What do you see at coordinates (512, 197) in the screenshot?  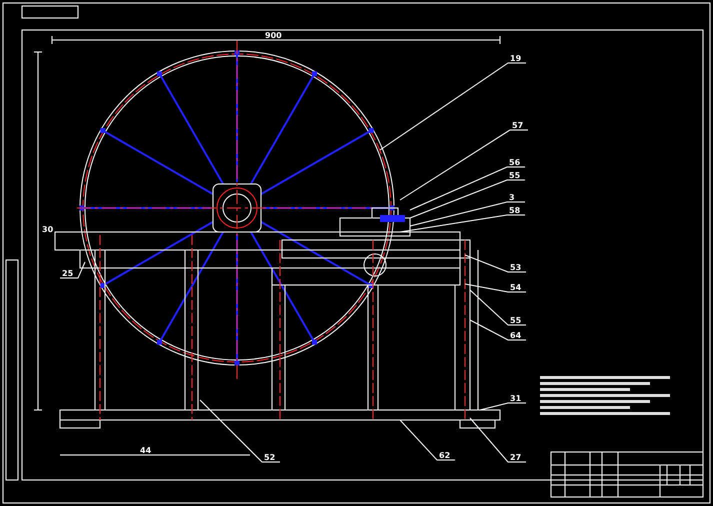 I see `part-number: 3` at bounding box center [512, 197].